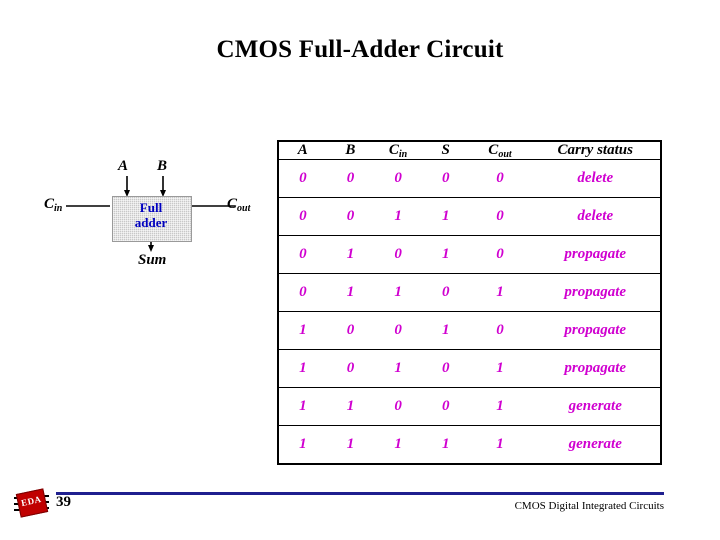 The width and height of the screenshot is (720, 540). I want to click on header-cin-main: C, so click(393, 150).